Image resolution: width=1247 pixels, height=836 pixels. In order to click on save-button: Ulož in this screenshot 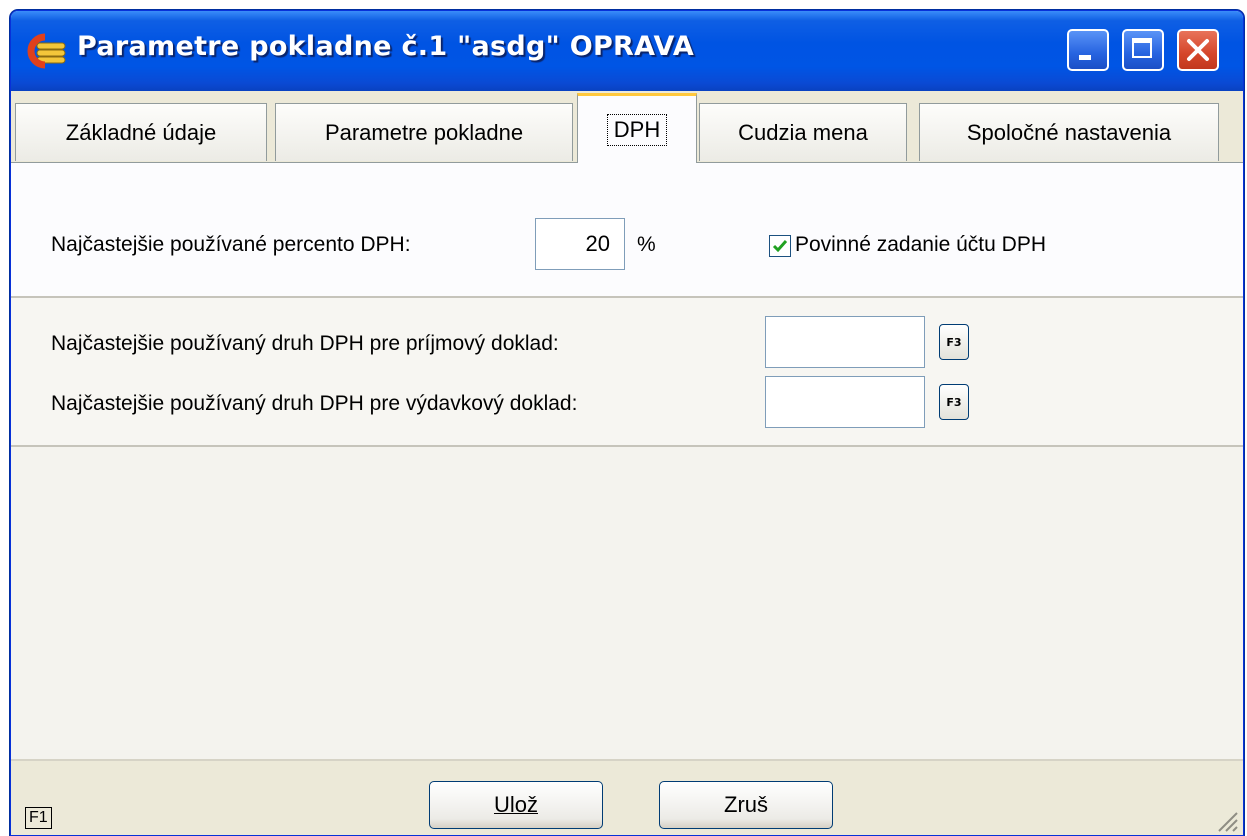, I will do `click(516, 805)`.